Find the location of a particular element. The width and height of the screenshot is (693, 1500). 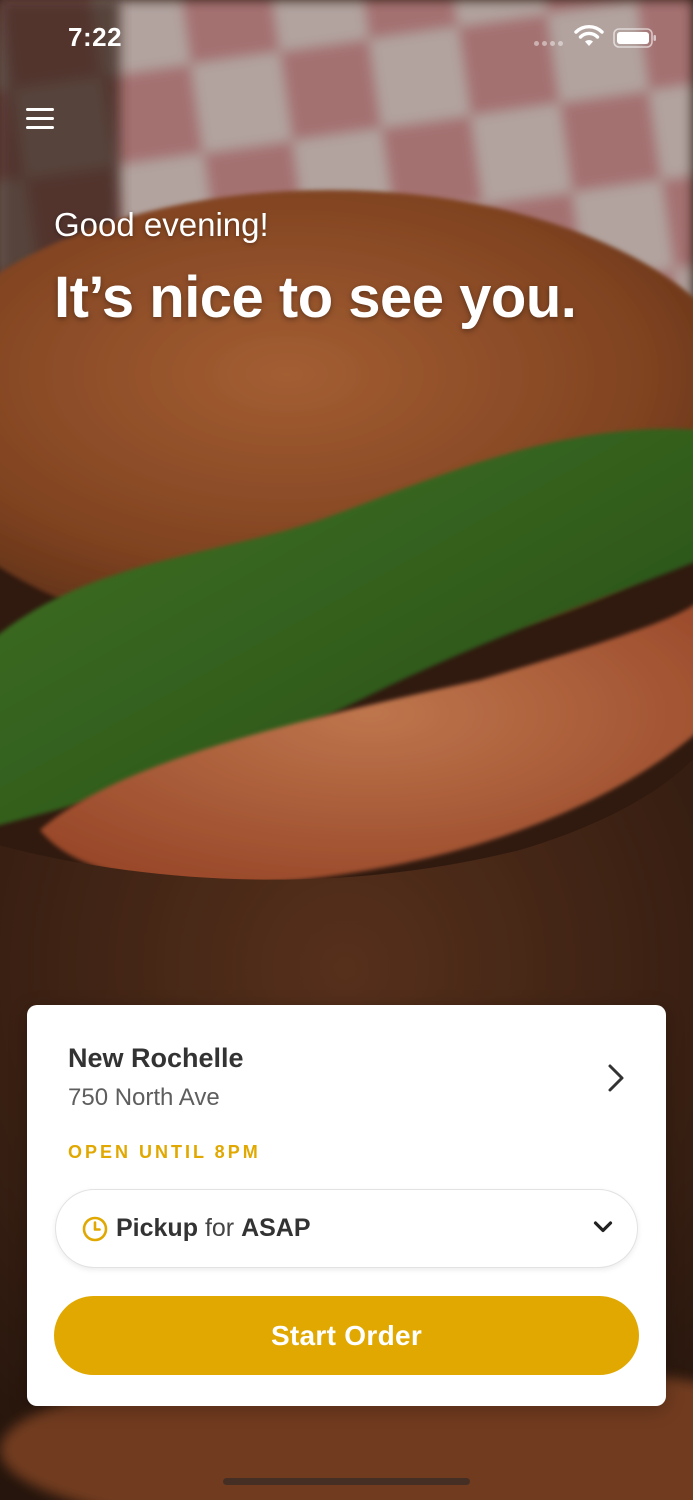

location-name: New Rochelle is located at coordinates (156, 1058).